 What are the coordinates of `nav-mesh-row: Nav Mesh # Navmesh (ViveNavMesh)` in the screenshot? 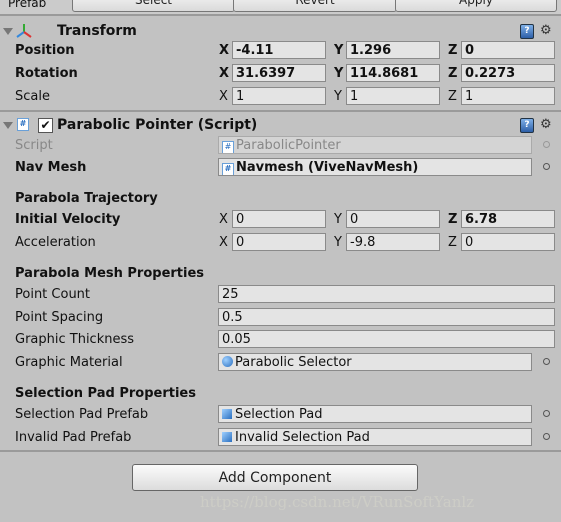 It's located at (280, 167).